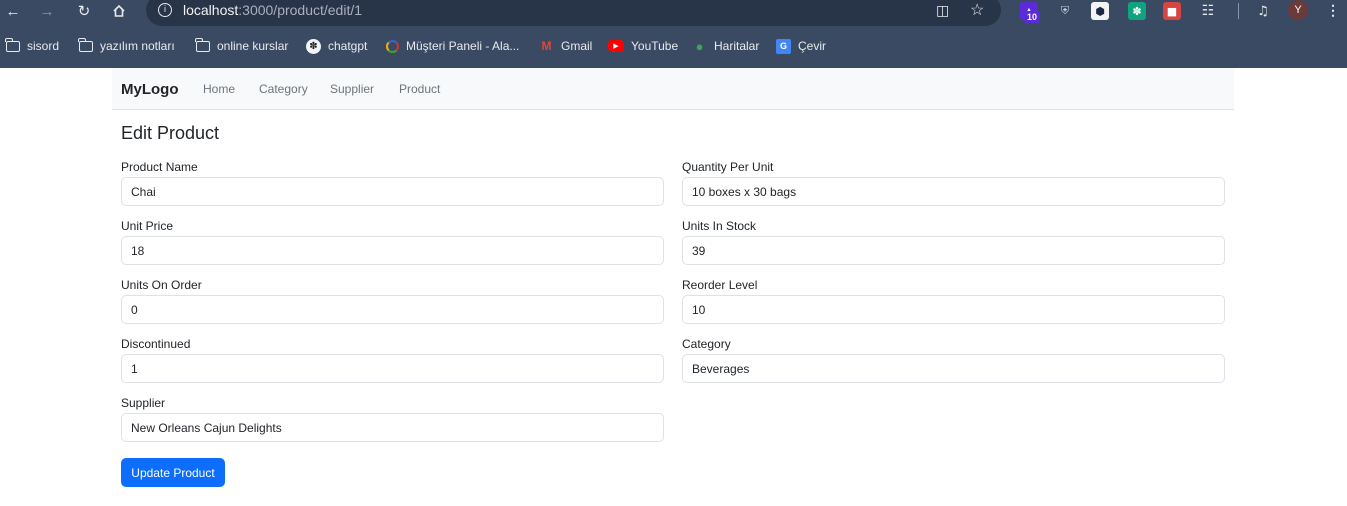 Image resolution: width=1347 pixels, height=506 pixels. I want to click on unit-price-input, so click(392, 250).